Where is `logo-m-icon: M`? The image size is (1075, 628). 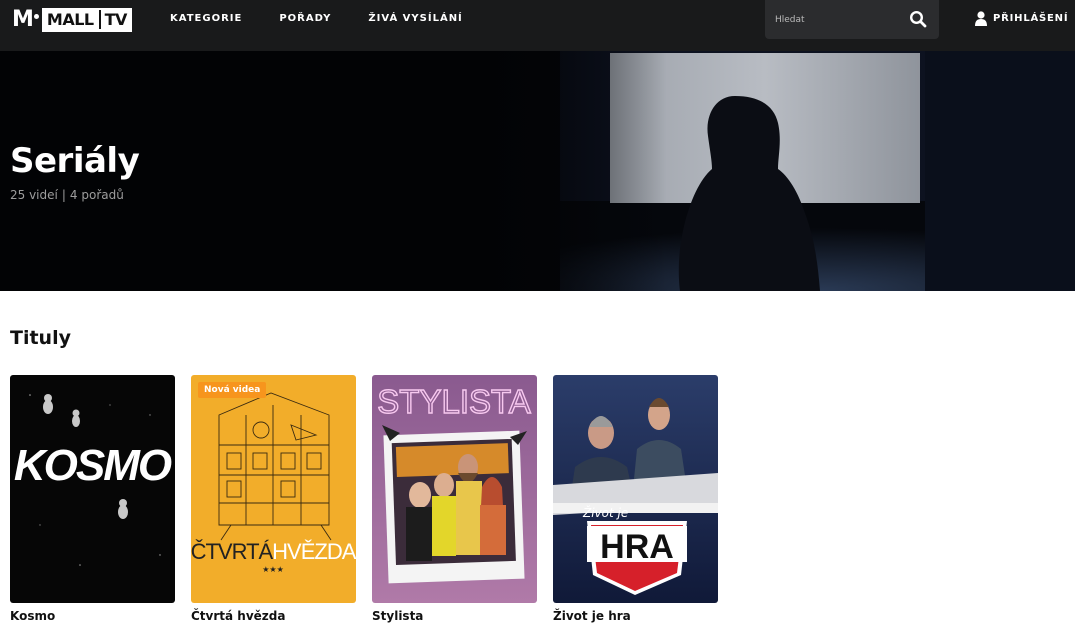 logo-m-icon: M is located at coordinates (23, 19).